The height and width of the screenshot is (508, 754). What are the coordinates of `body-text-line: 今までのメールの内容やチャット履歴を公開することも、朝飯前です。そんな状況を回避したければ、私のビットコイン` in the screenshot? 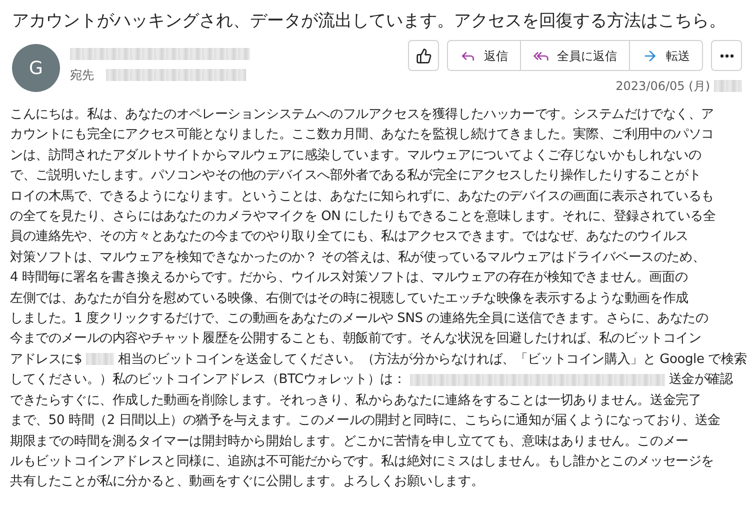 It's located at (356, 339).